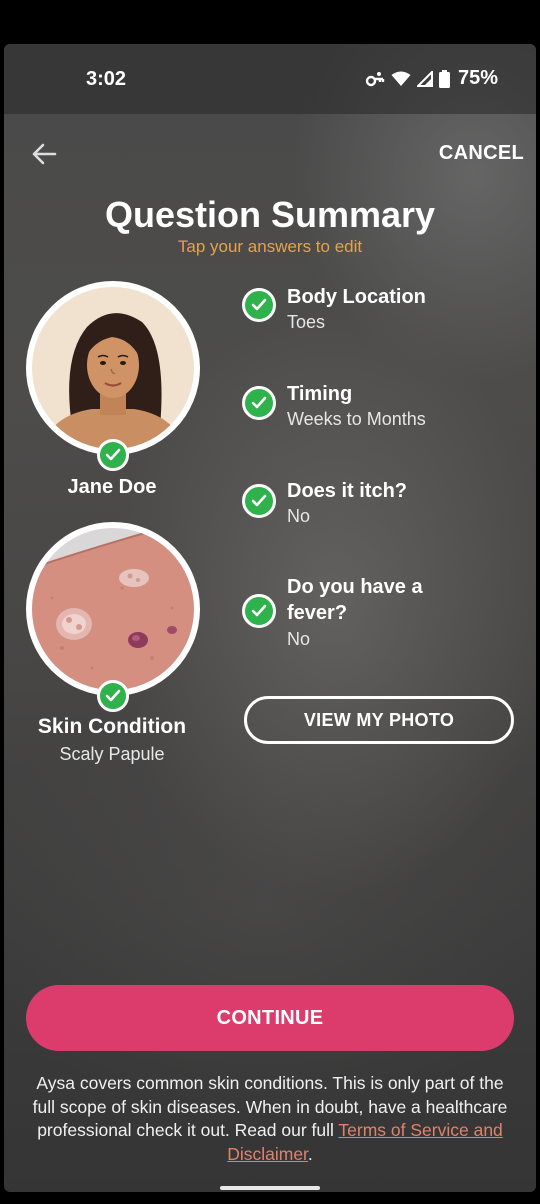 Image resolution: width=540 pixels, height=1204 pixels. Describe the element at coordinates (382, 313) in the screenshot. I see `answer-body-location: Body Location Toes` at that location.